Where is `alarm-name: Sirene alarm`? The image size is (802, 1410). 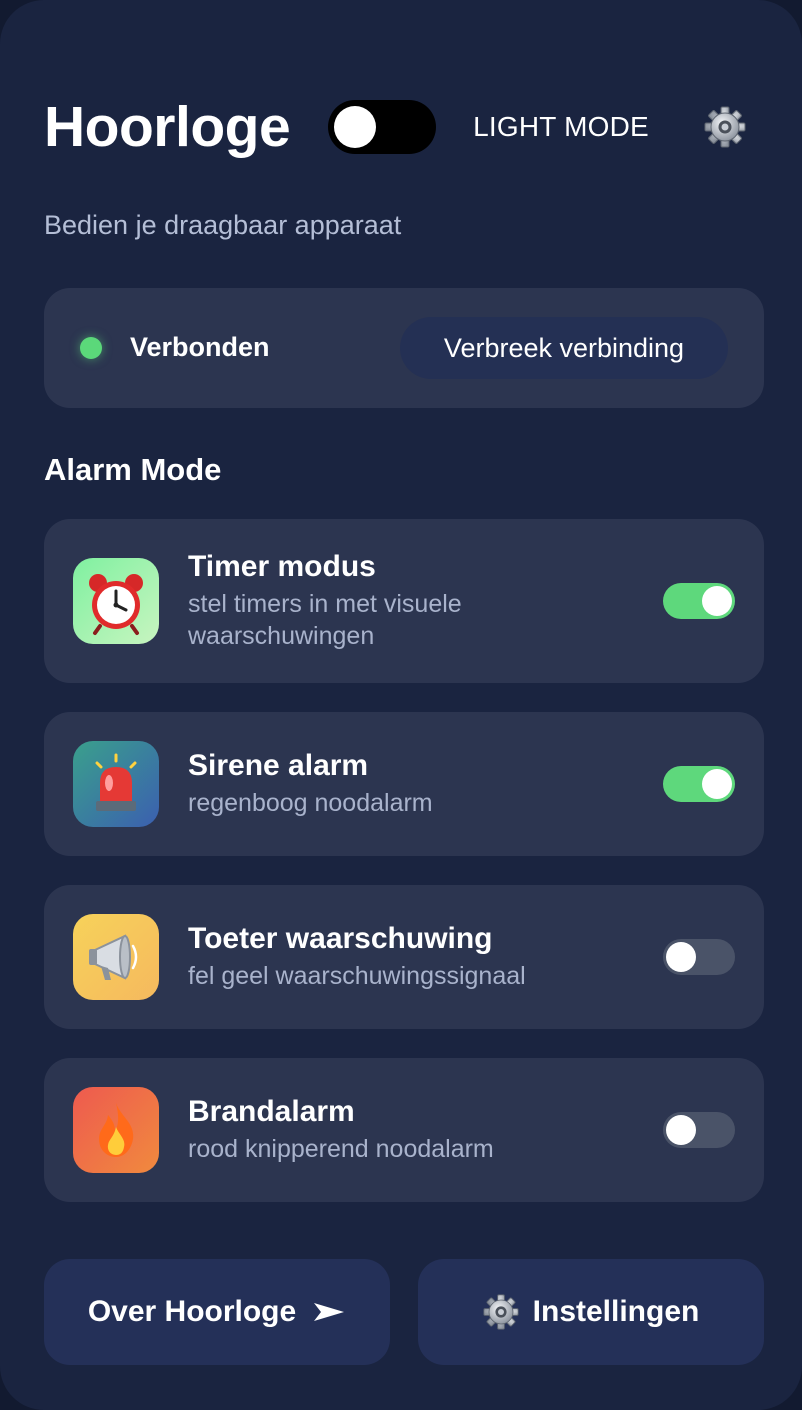
alarm-name: Sirene alarm is located at coordinates (278, 765).